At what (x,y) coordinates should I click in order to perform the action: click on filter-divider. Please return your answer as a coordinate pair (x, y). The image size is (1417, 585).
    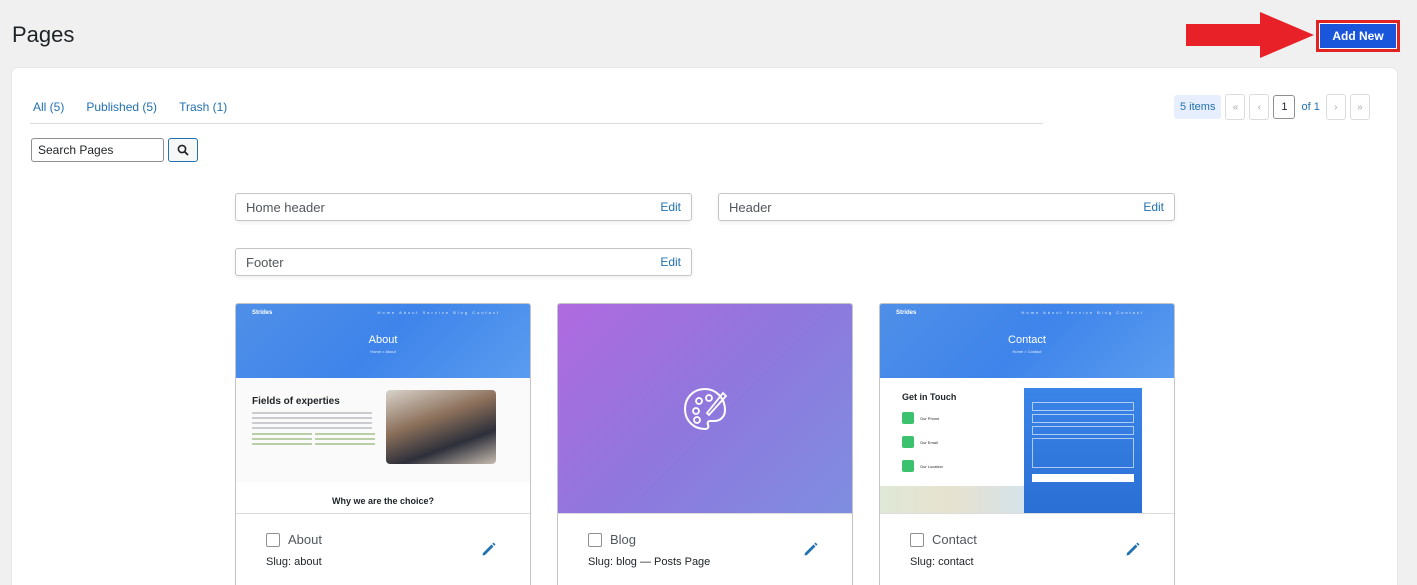
    Looking at the image, I should click on (536, 123).